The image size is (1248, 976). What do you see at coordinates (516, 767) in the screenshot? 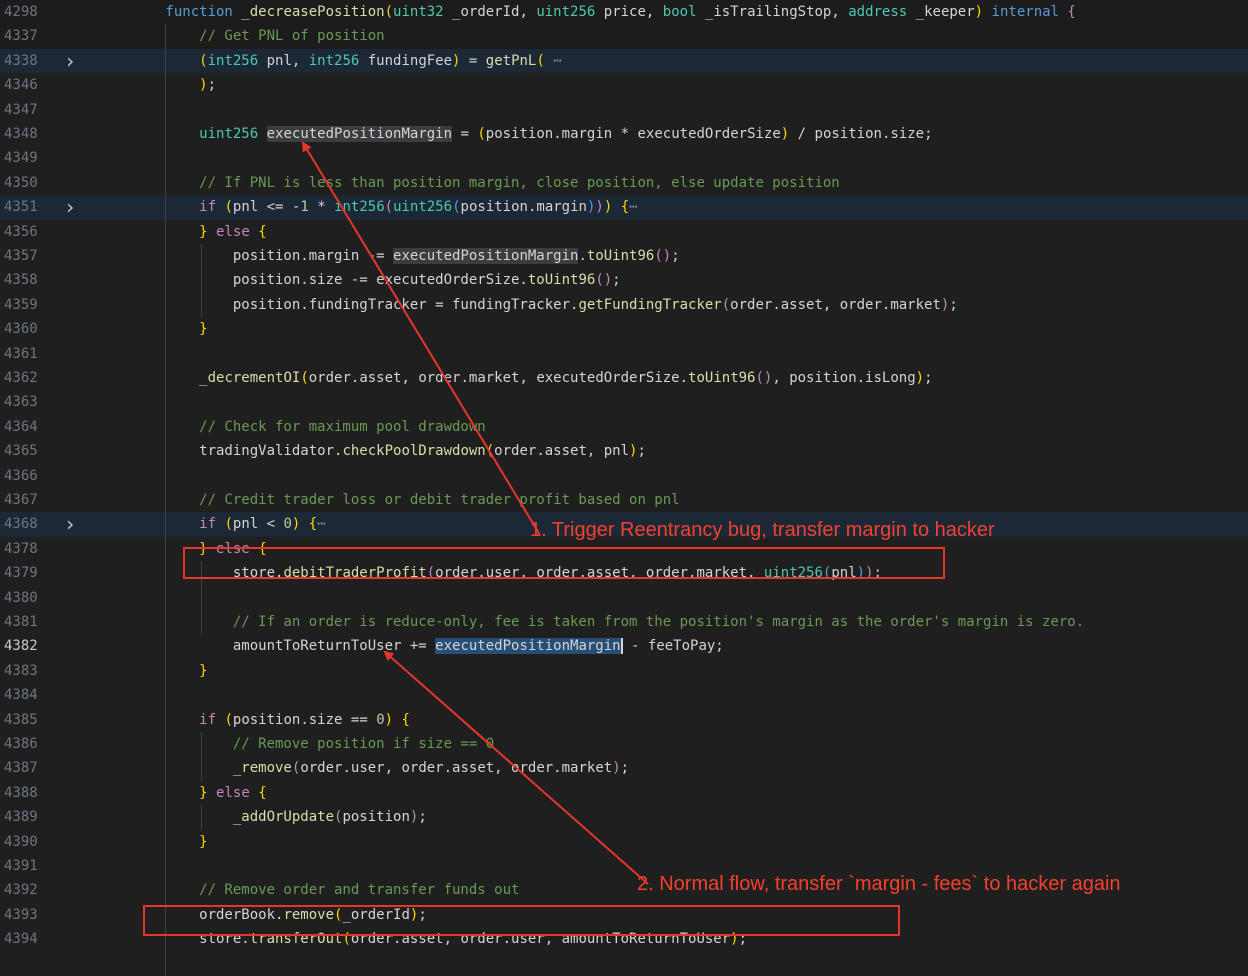
I see `arrow-to-amount-to-return` at bounding box center [516, 767].